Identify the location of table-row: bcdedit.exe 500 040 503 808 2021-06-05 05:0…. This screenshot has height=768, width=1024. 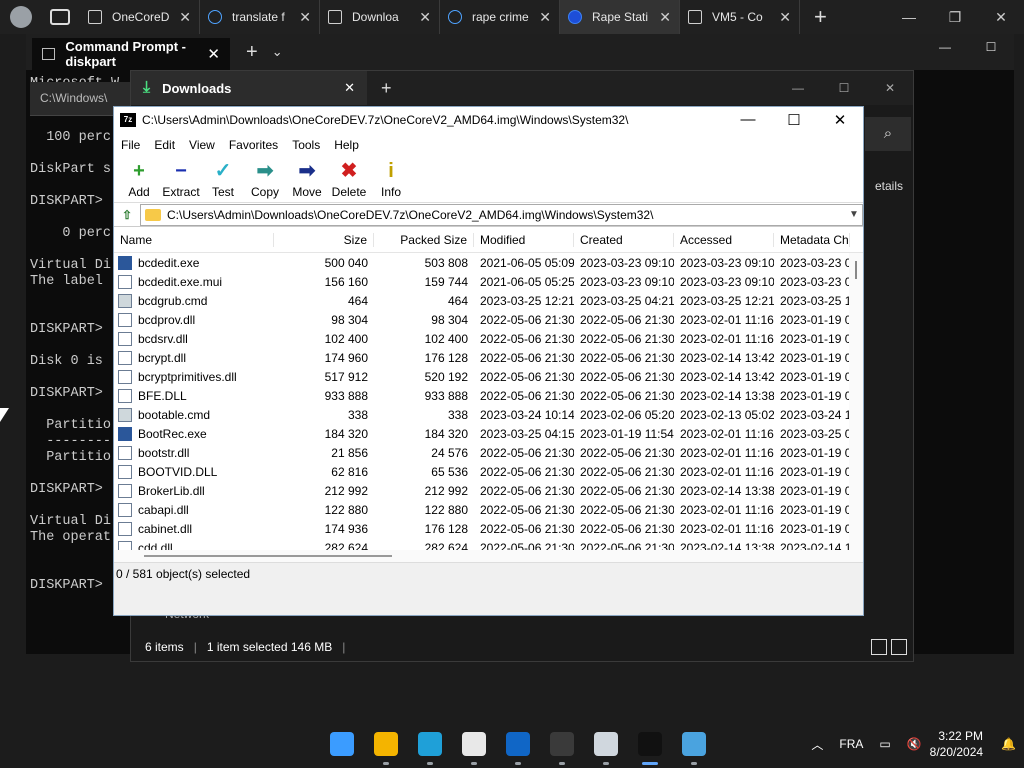
(482, 262).